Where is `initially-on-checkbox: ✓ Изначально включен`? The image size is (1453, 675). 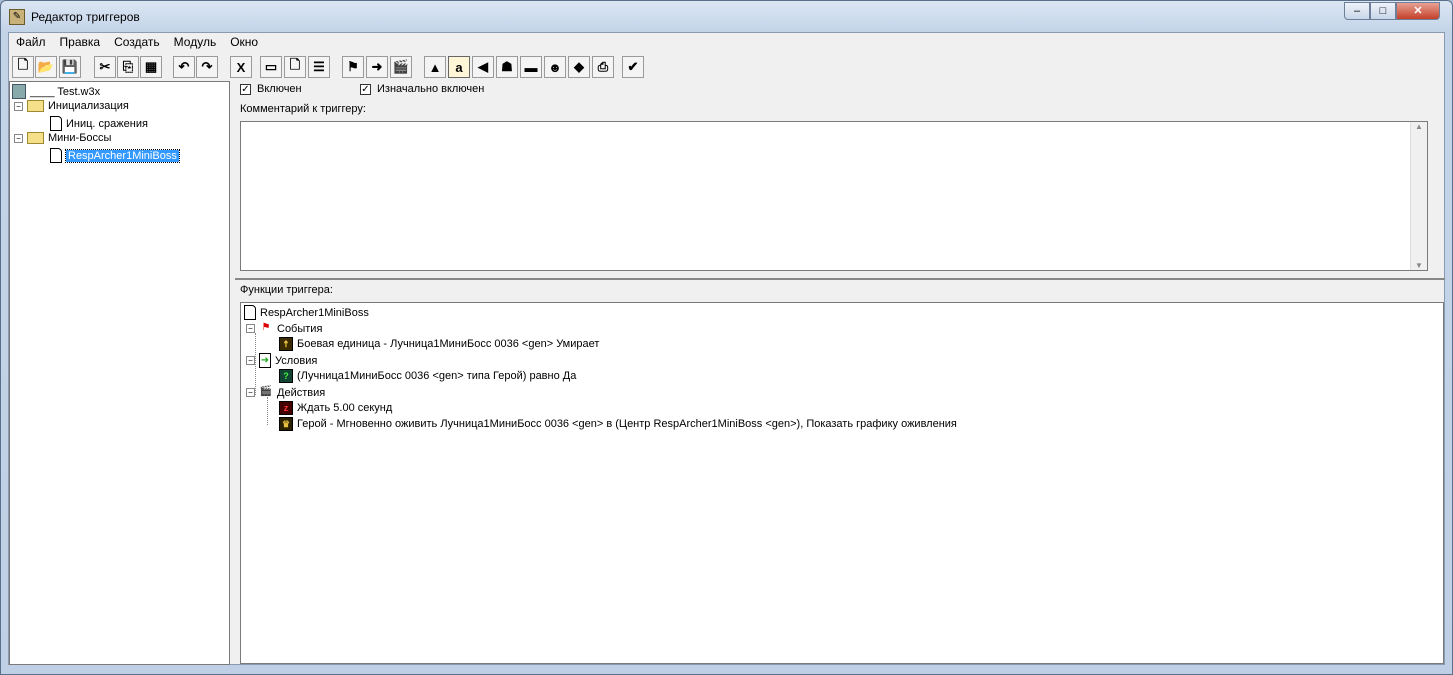
initially-on-checkbox: ✓ Изначально включен is located at coordinates (422, 89).